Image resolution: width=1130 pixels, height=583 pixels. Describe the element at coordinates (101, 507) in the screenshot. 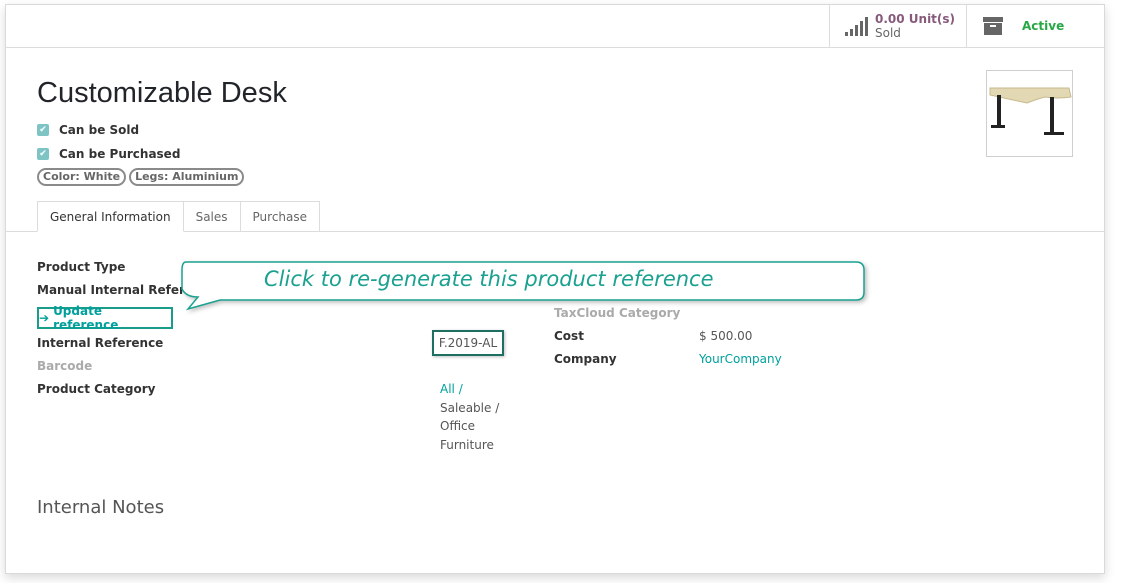

I see `internal-notes-title: Internal Notes` at that location.